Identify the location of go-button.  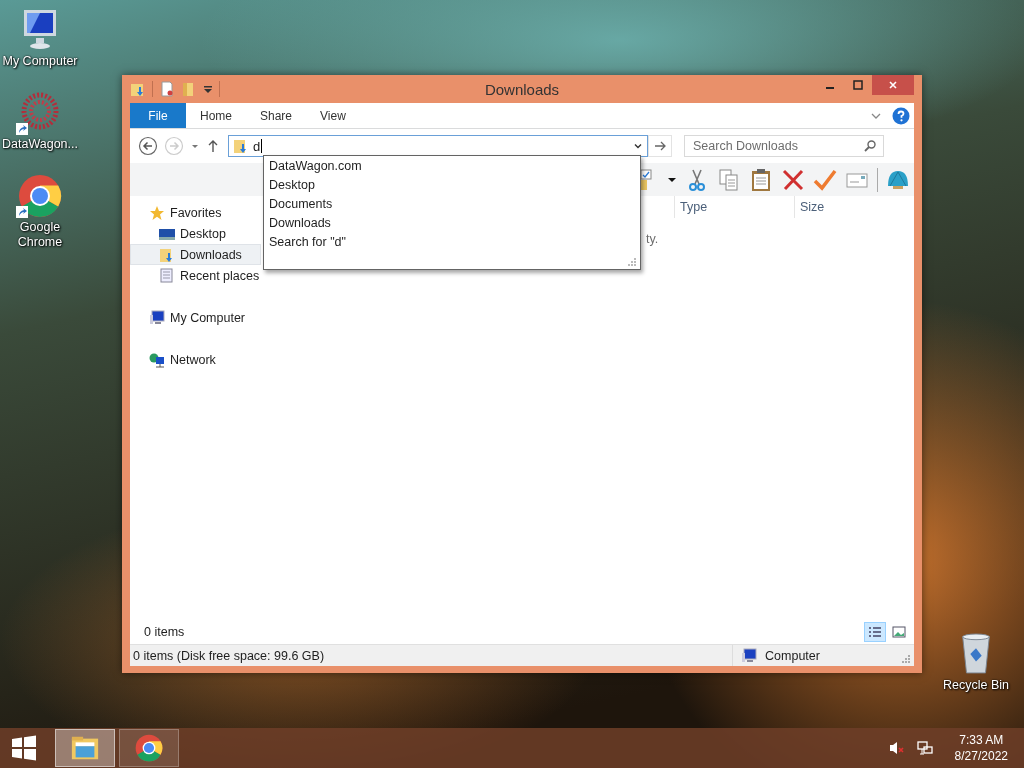
(660, 146).